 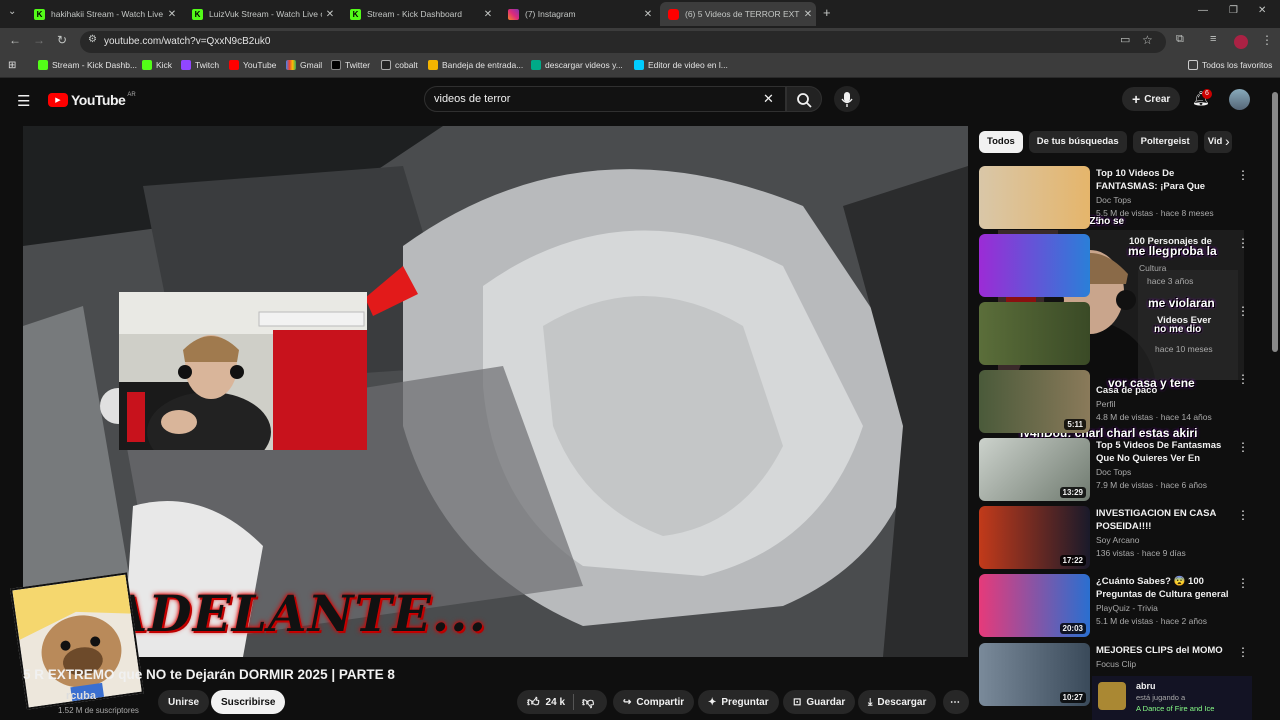 I want to click on rec-channel: Soy Arcano, so click(x=1117, y=540).